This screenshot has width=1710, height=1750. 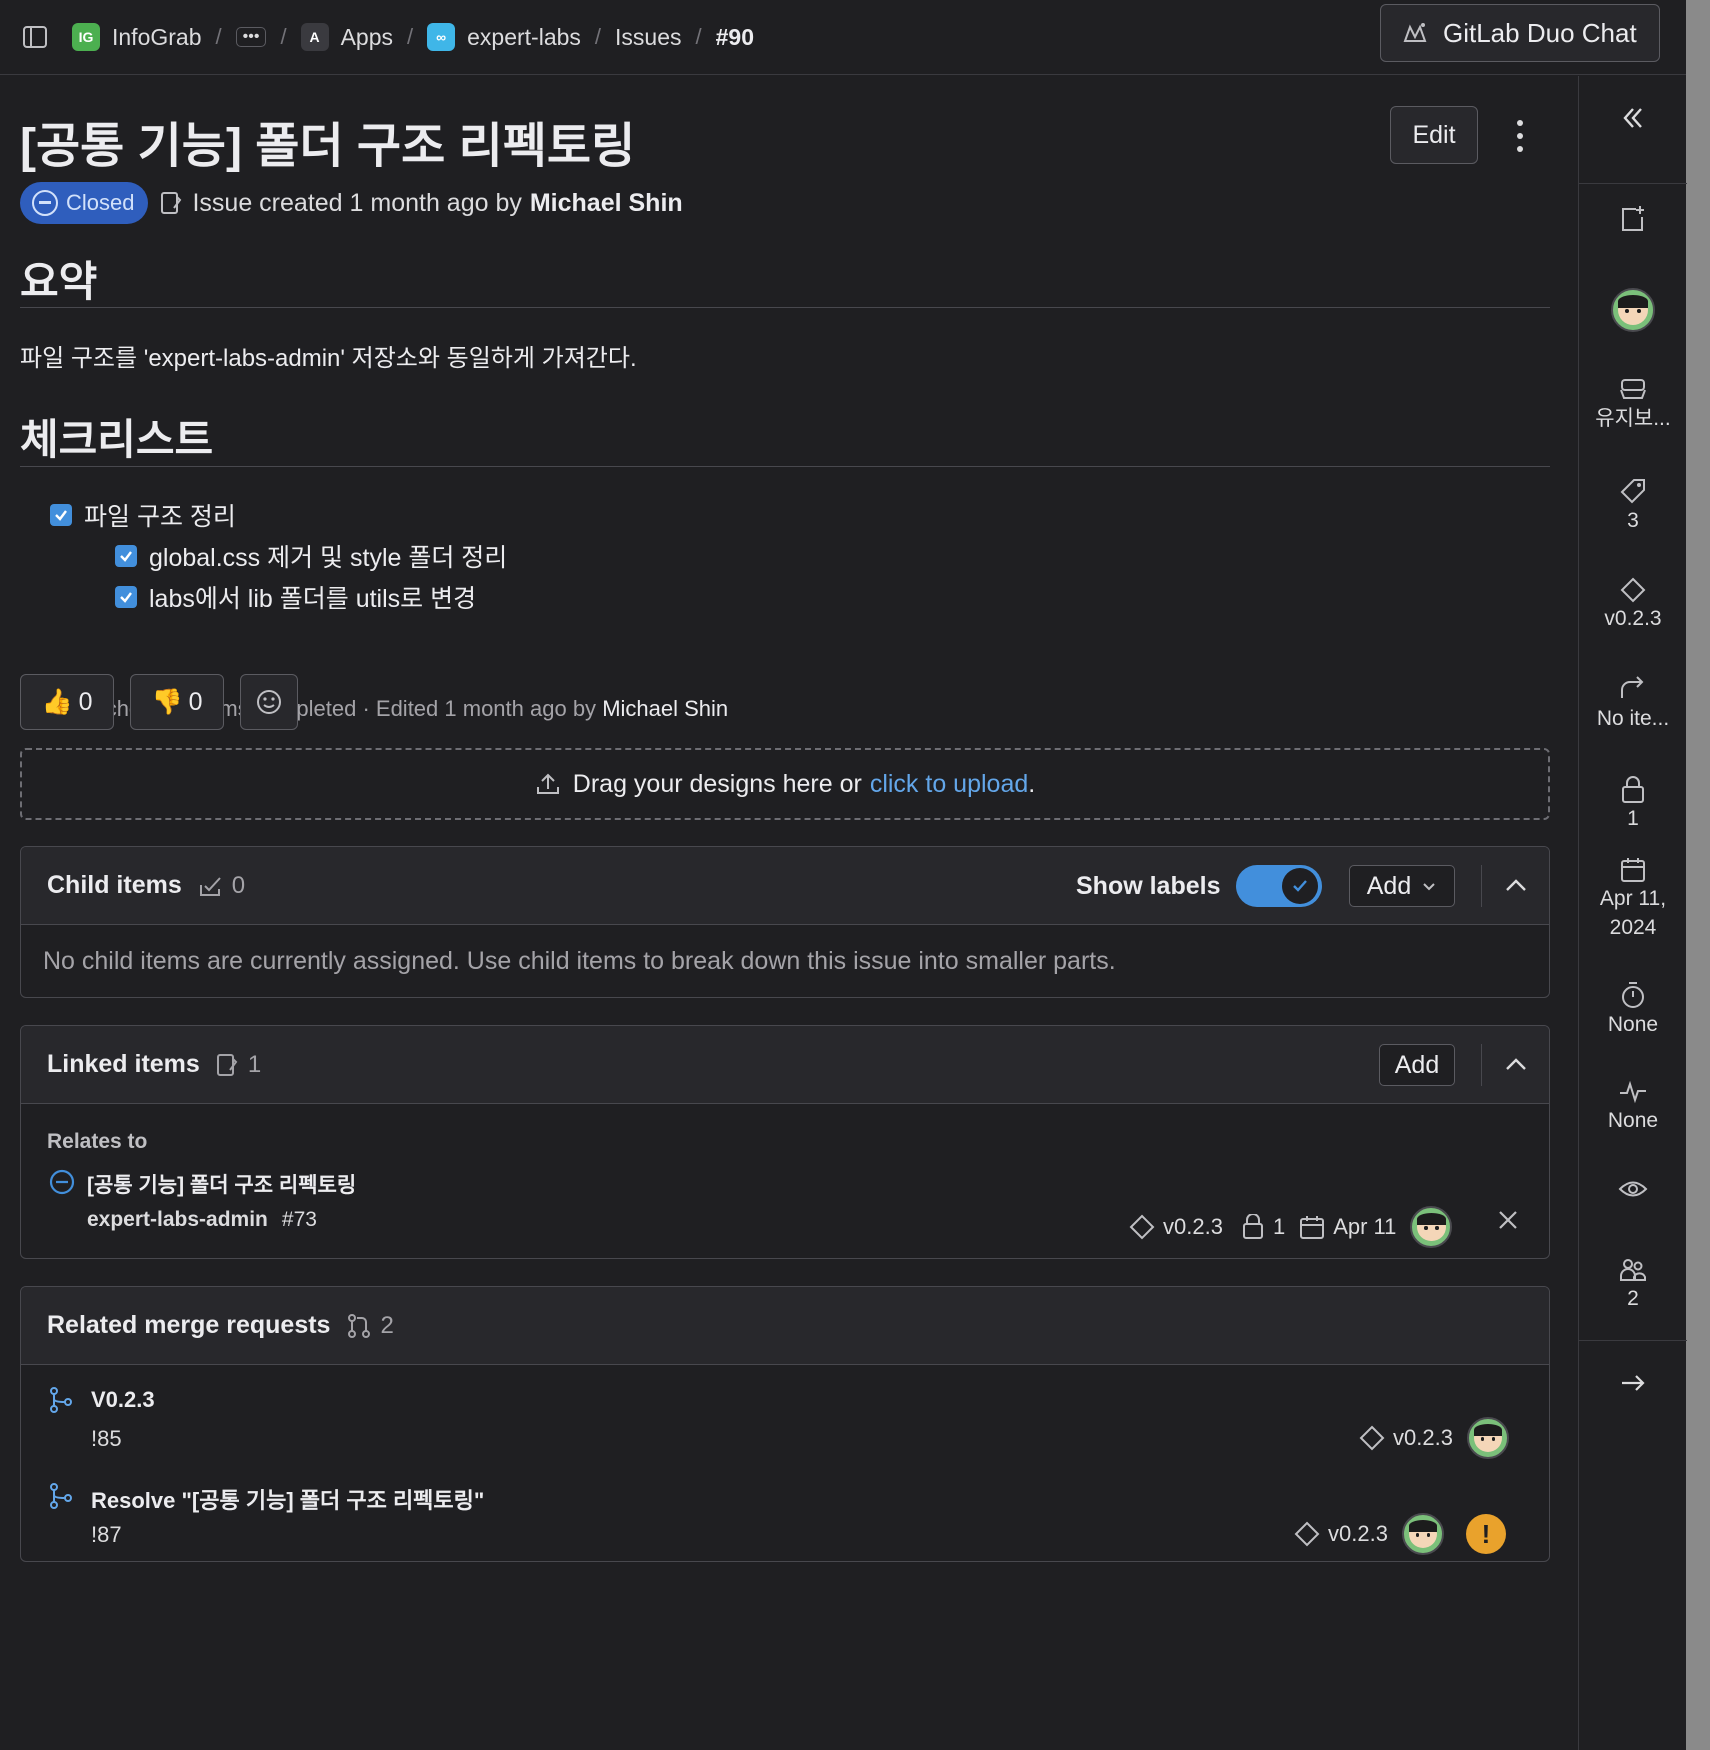 What do you see at coordinates (524, 37) in the screenshot?
I see `breadcrumb-project: expert-labs` at bounding box center [524, 37].